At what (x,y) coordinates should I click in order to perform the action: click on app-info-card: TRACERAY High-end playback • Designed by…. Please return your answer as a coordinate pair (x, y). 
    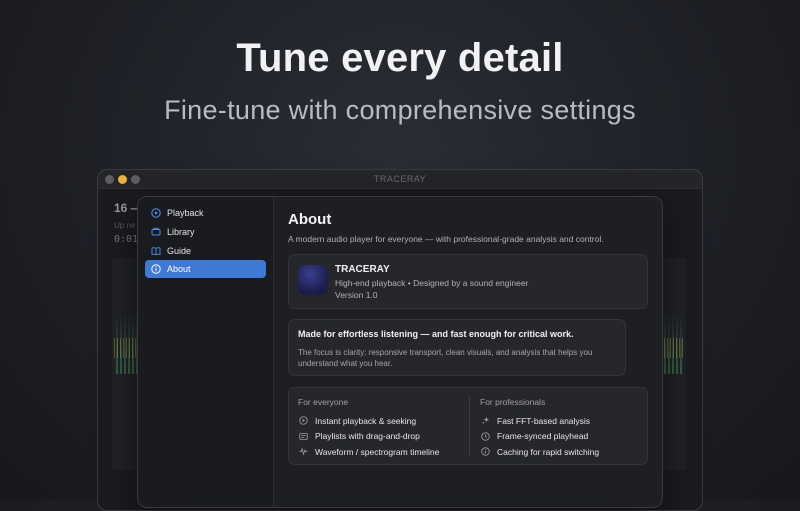
    Looking at the image, I should click on (468, 281).